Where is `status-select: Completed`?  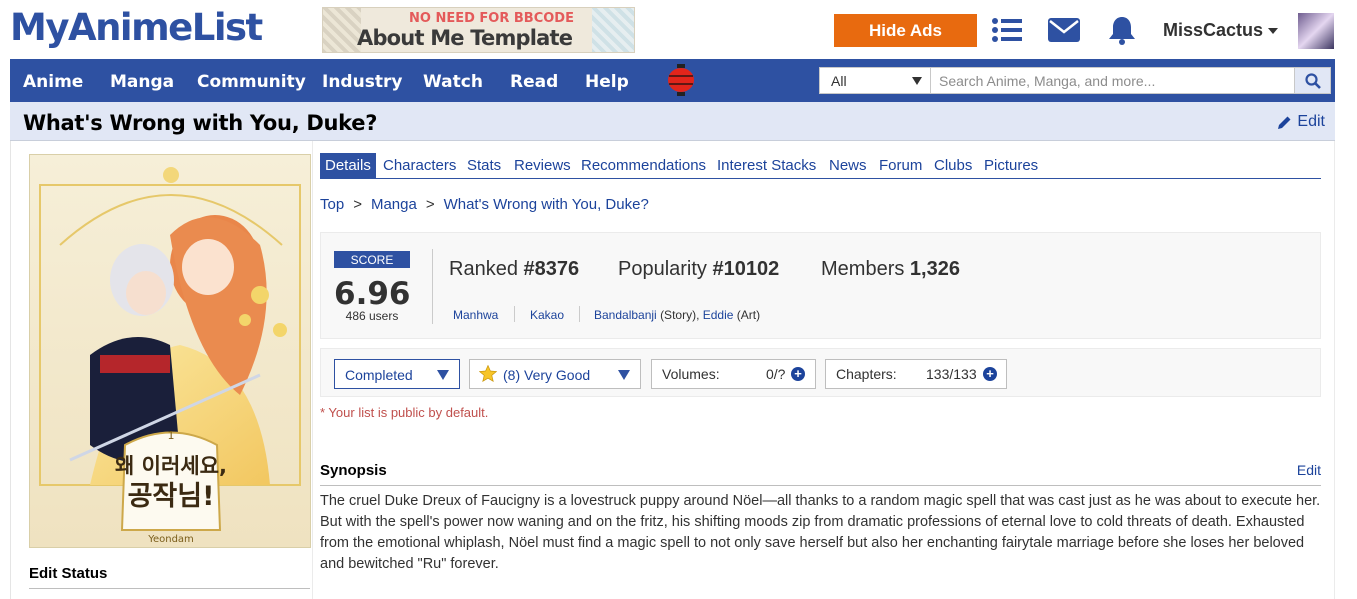 status-select: Completed is located at coordinates (397, 374).